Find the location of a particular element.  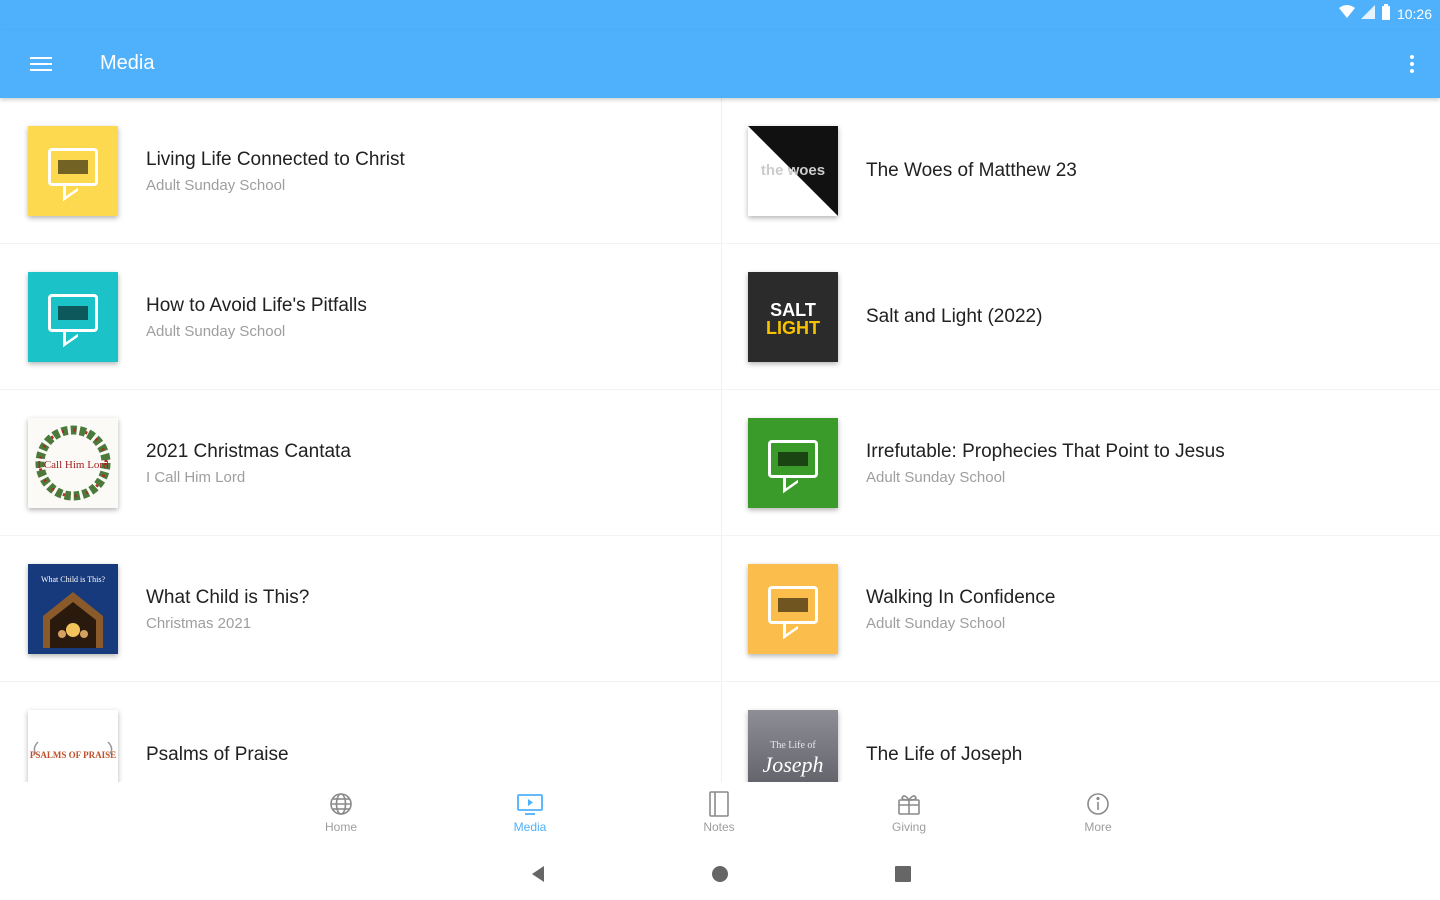

woes-icon: the woes is located at coordinates (793, 171).